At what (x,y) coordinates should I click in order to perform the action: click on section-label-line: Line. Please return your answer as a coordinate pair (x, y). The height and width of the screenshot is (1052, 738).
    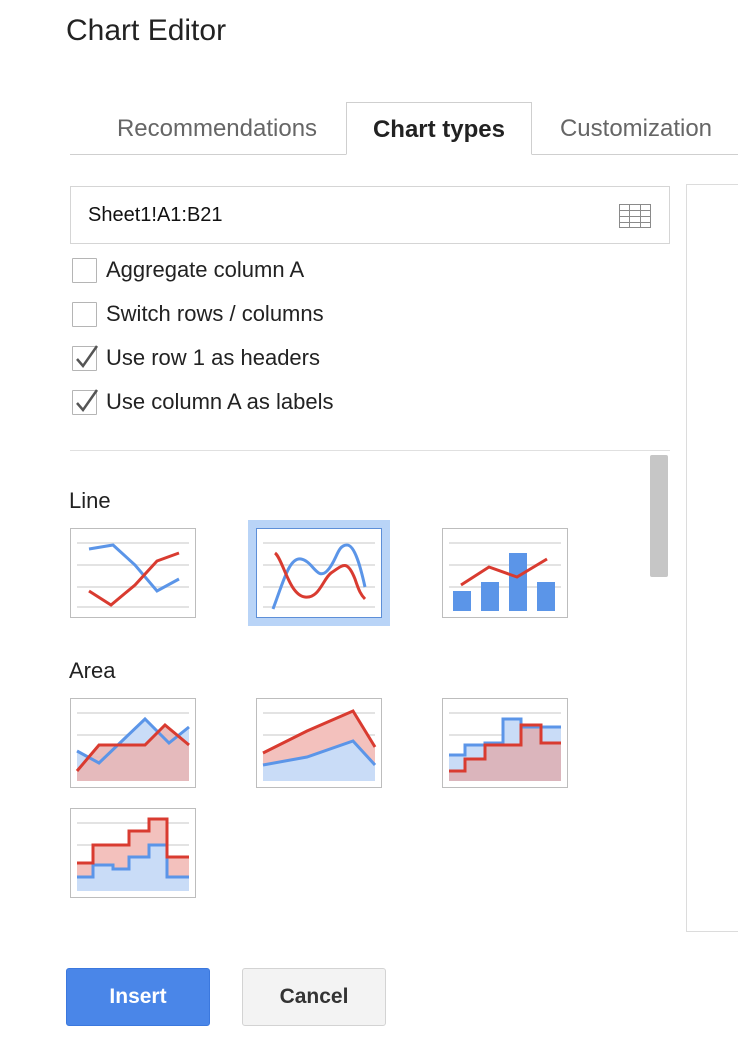
    Looking at the image, I should click on (90, 500).